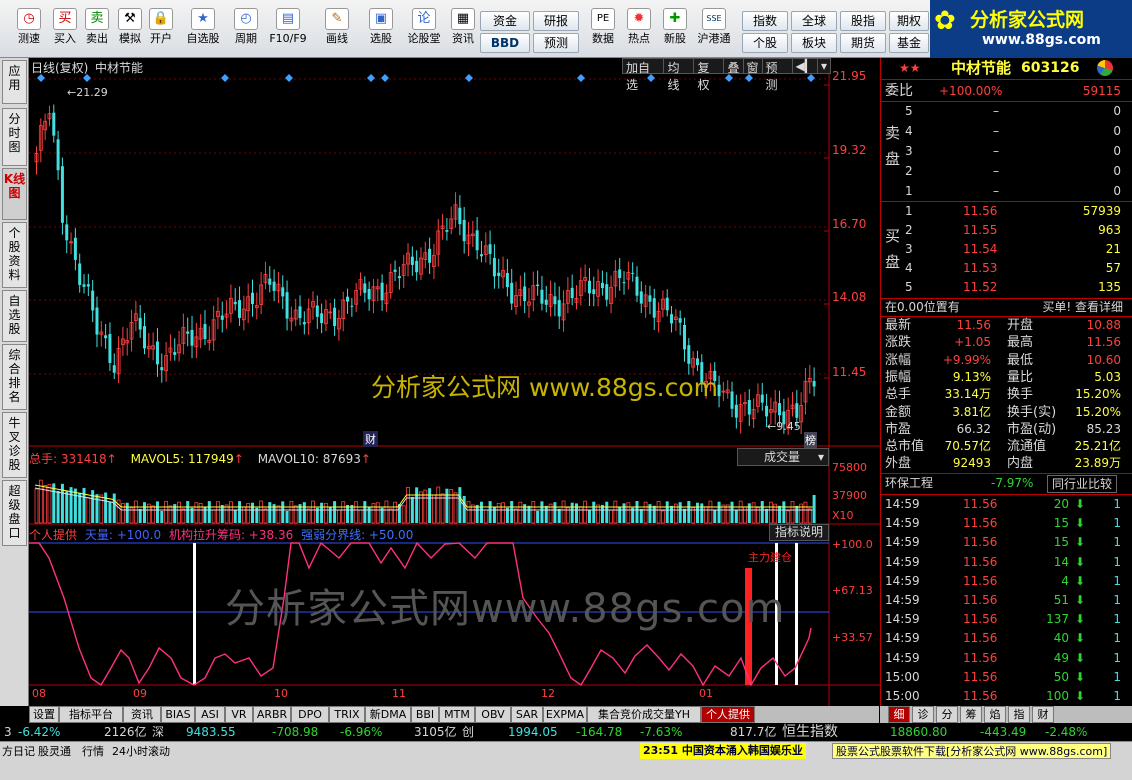 This screenshot has width=1132, height=780. Describe the element at coordinates (14, 255) in the screenshot. I see `tab-stock-info: 个股资料` at that location.